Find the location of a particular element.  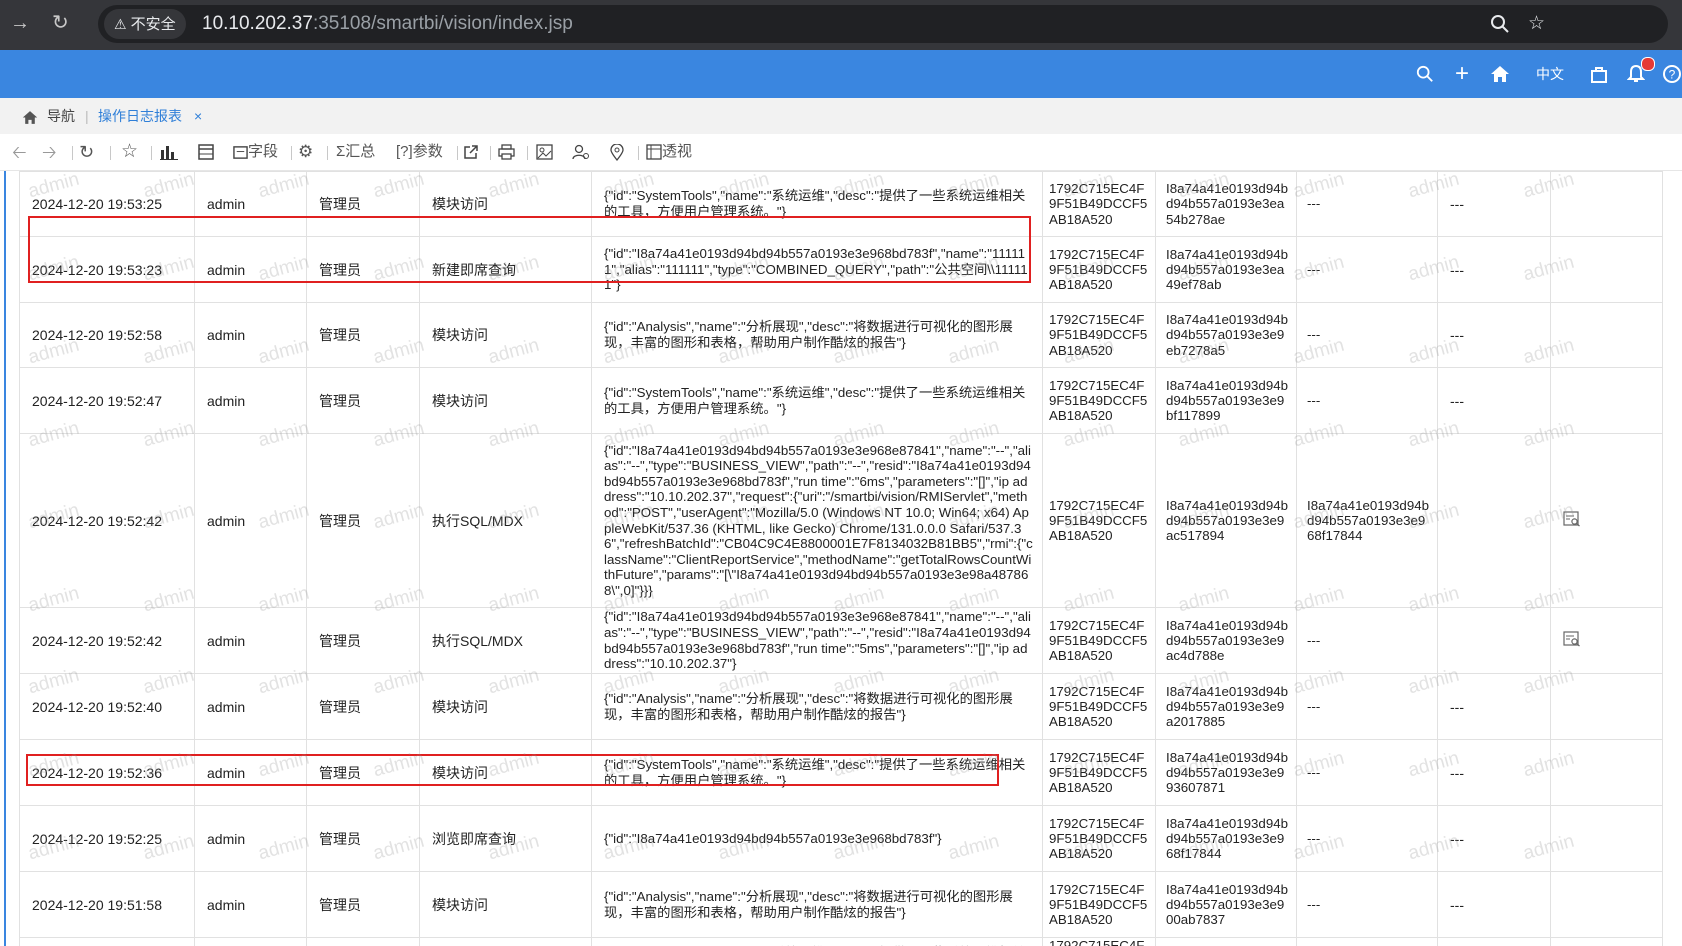

refresh-icon: ↻ is located at coordinates (86, 152).